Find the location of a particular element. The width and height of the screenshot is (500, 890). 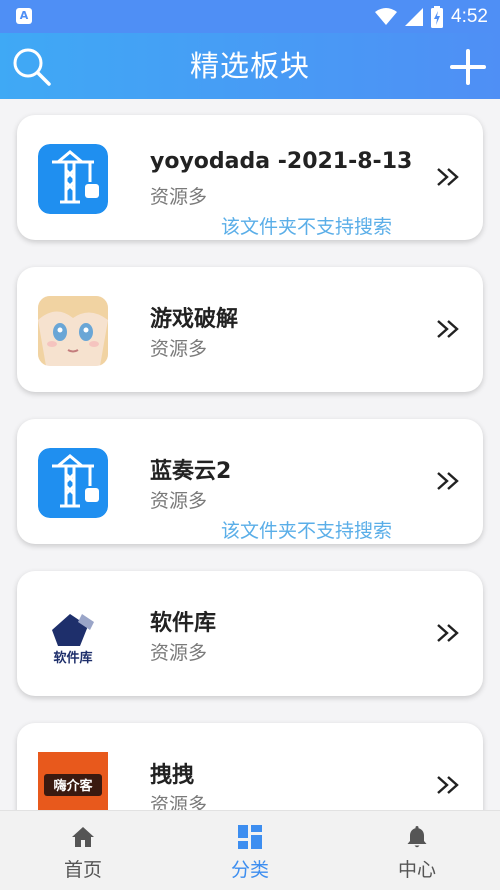

board-card: 游戏破解 资源多 is located at coordinates (250, 329).